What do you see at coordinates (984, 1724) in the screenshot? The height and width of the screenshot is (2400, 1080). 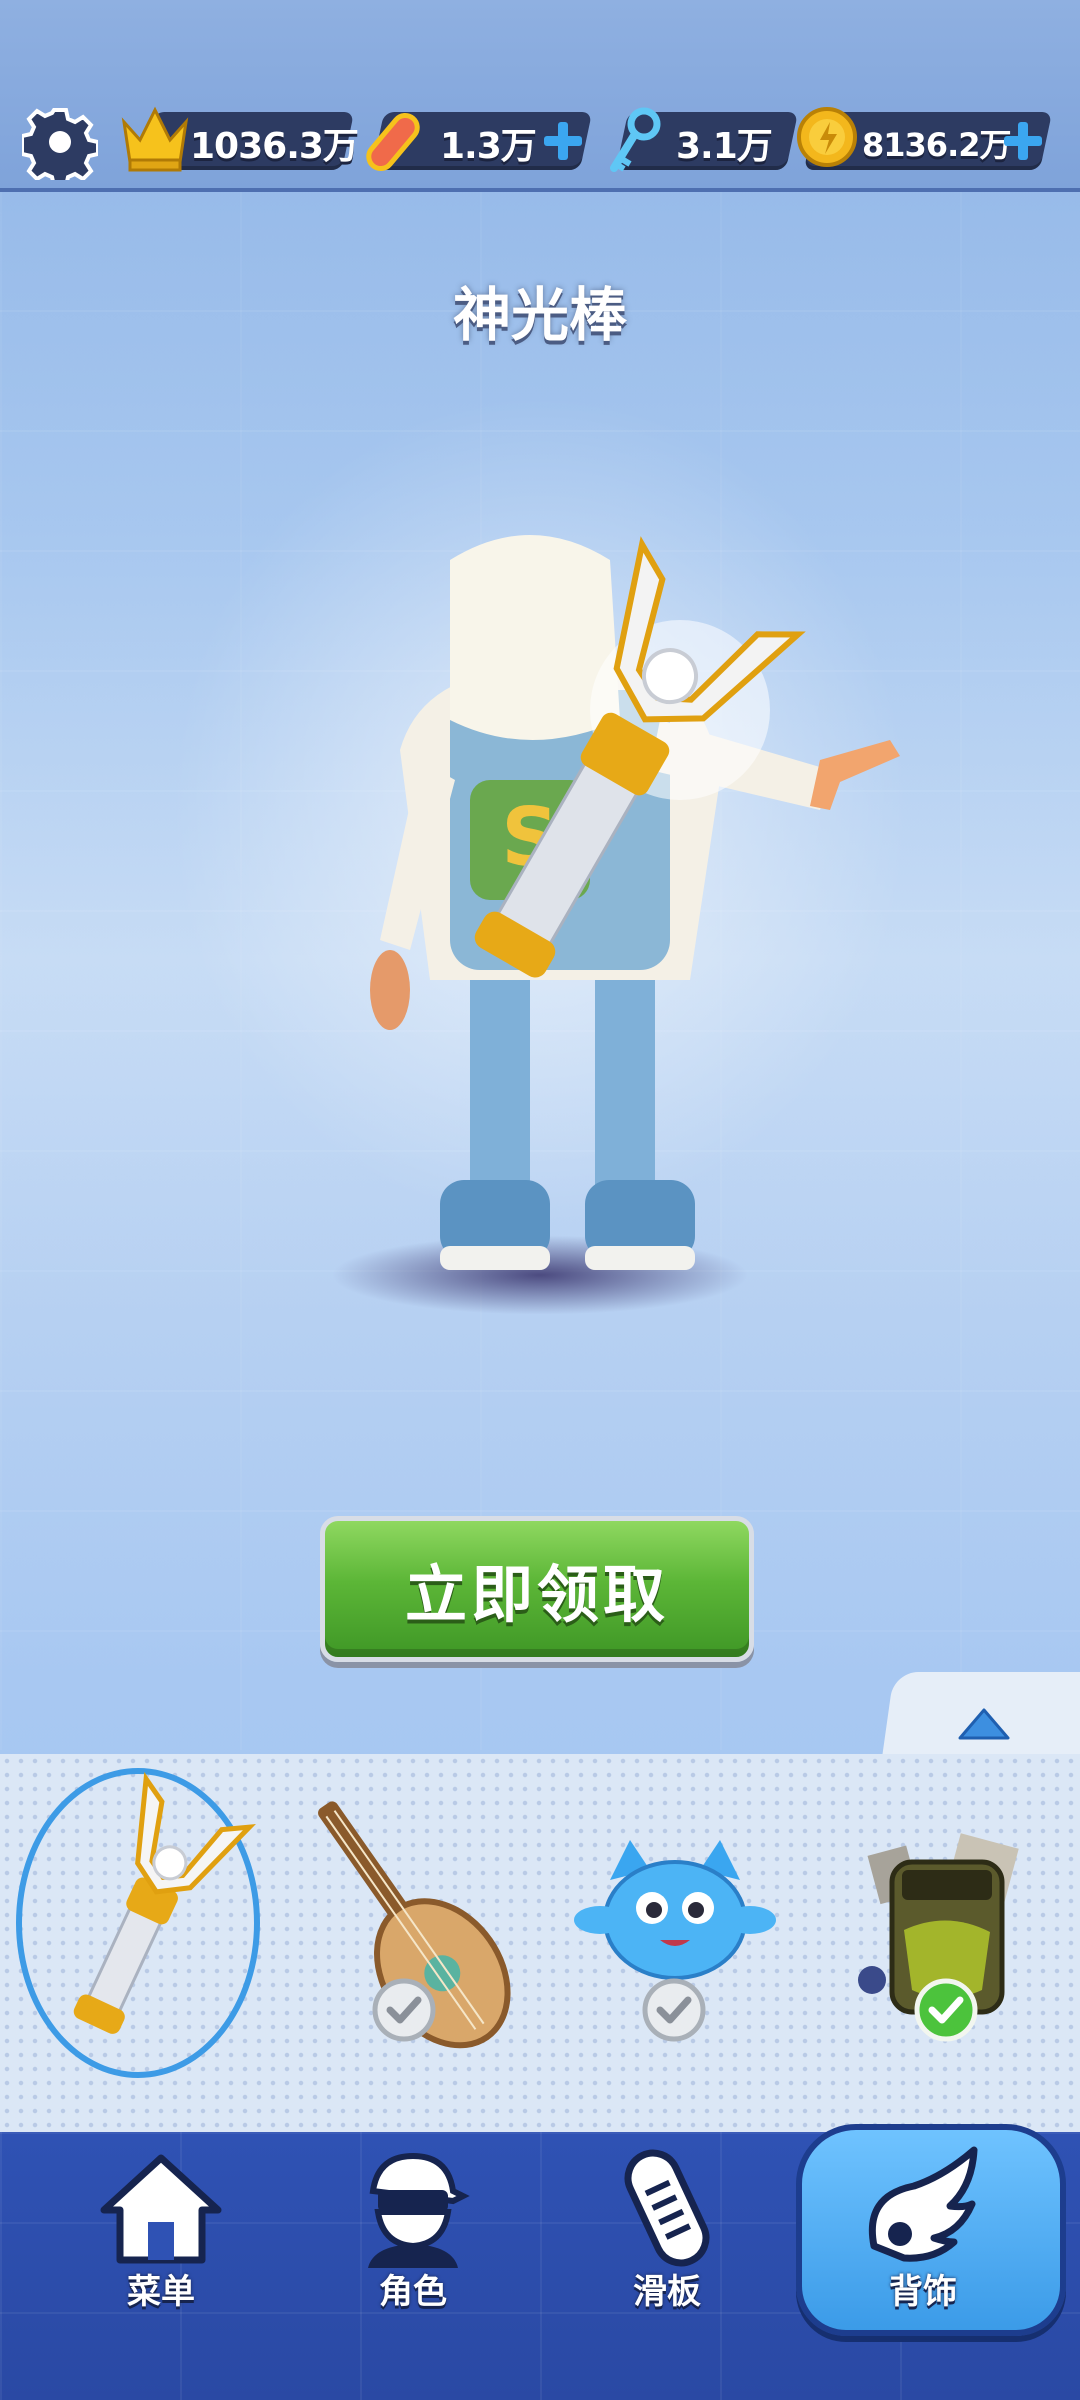 I see `chevron-up-icon` at bounding box center [984, 1724].